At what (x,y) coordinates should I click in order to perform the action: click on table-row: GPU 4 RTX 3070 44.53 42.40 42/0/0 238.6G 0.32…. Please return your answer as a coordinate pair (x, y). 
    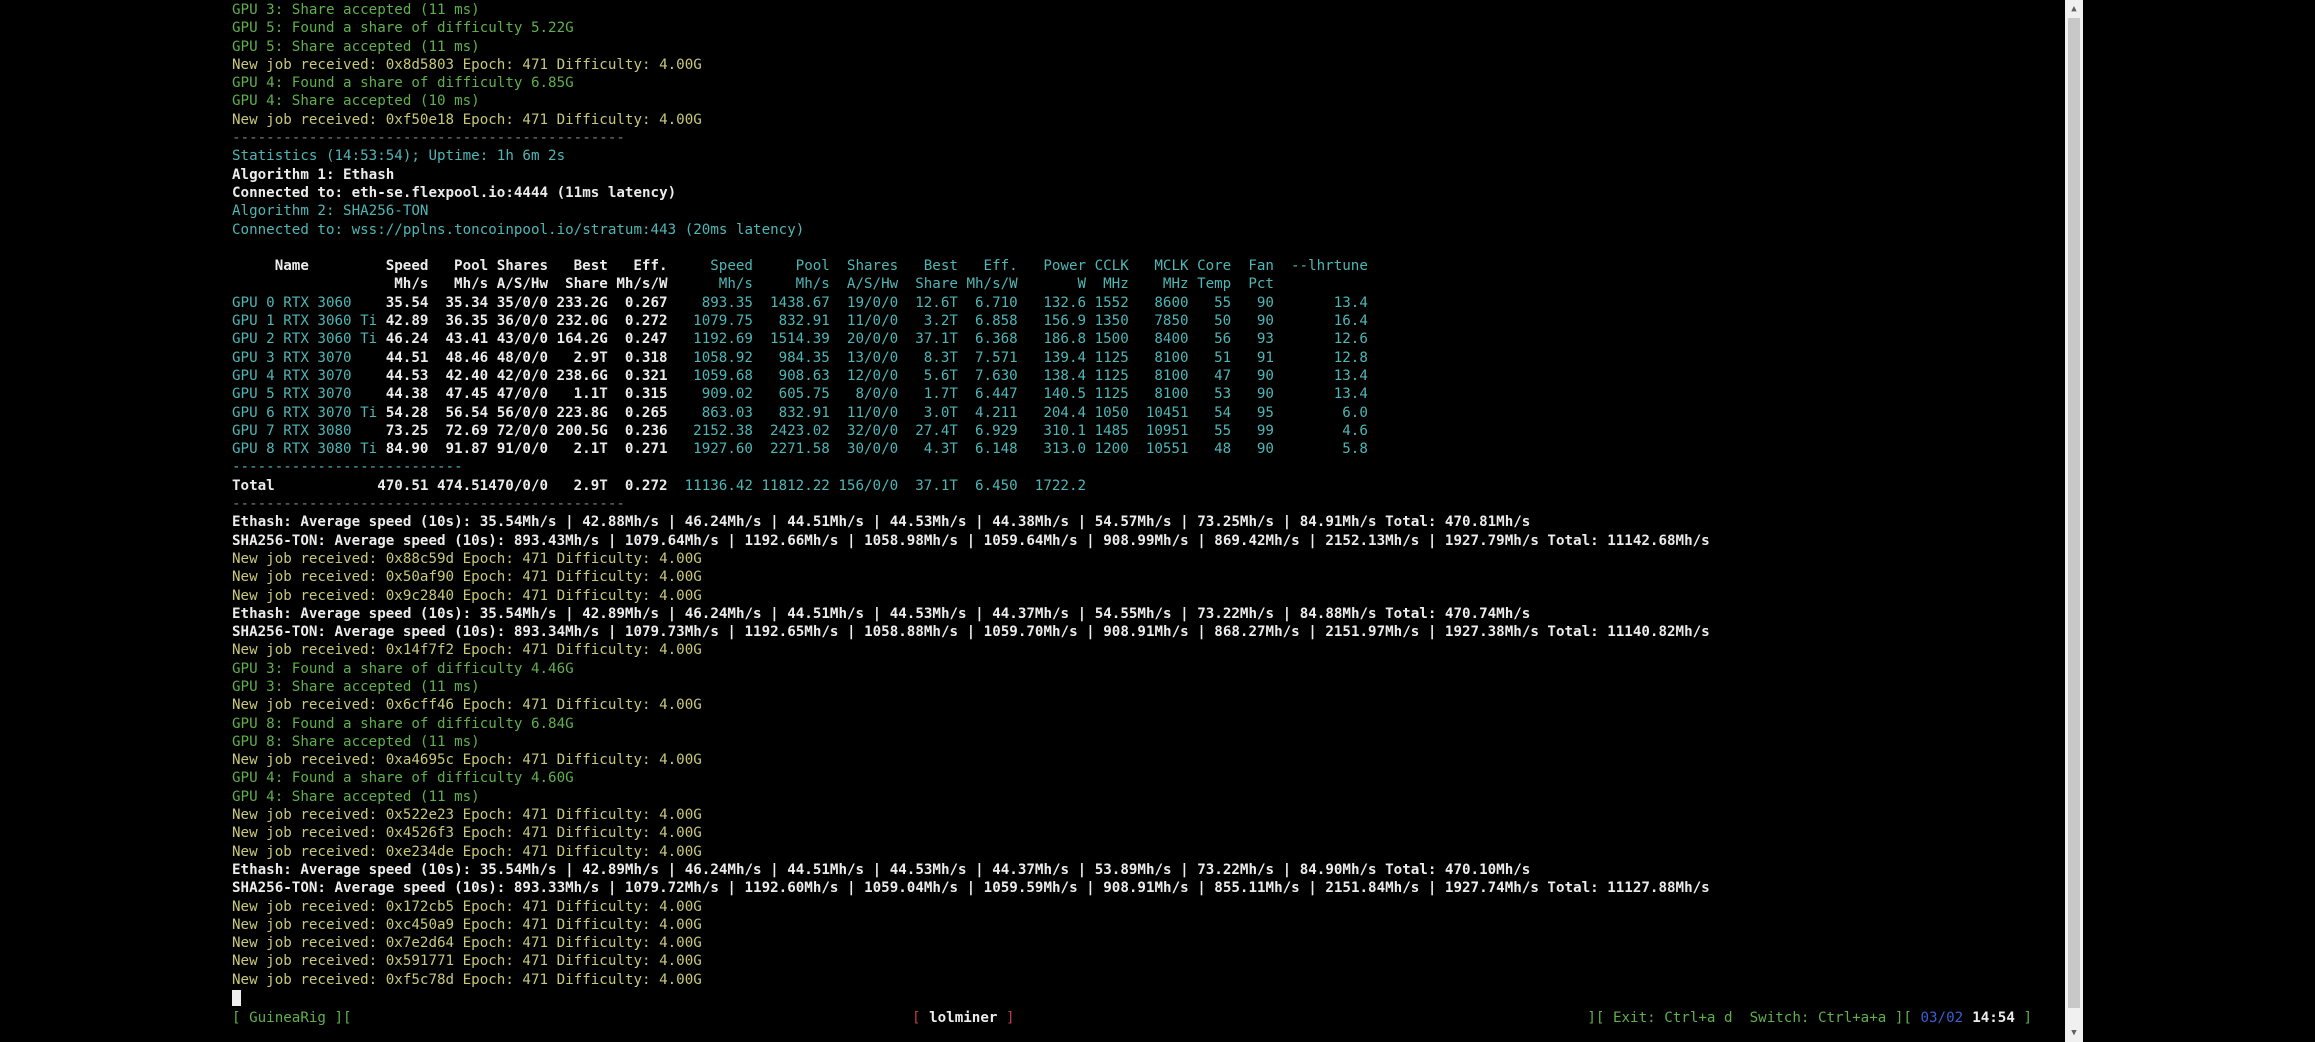
    Looking at the image, I should click on (1147, 376).